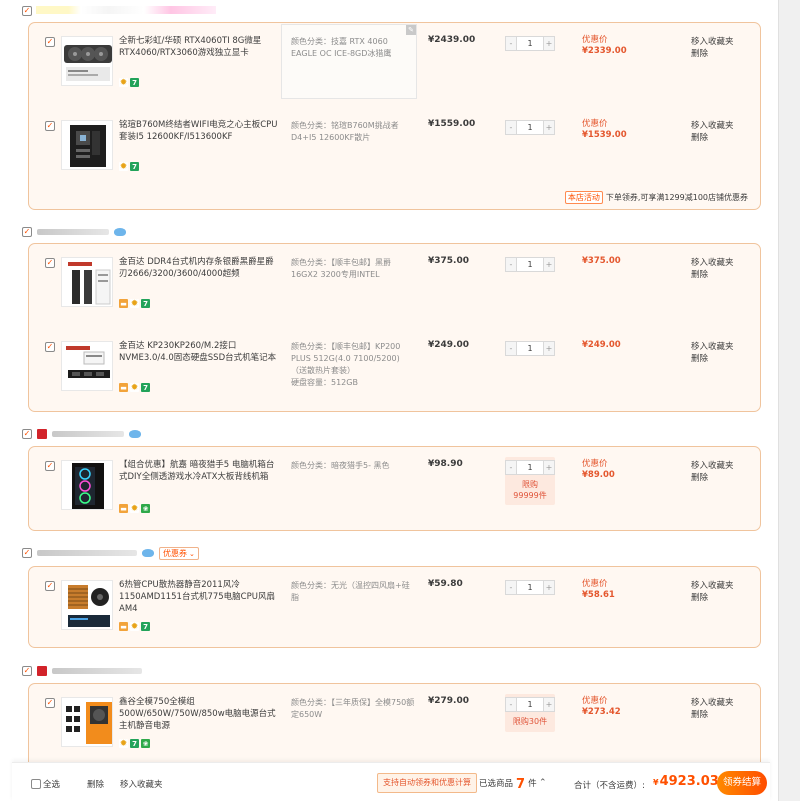 This screenshot has width=800, height=801. What do you see at coordinates (601, 261) in the screenshot?
I see `discount-amount: ¥375.00` at bounding box center [601, 261].